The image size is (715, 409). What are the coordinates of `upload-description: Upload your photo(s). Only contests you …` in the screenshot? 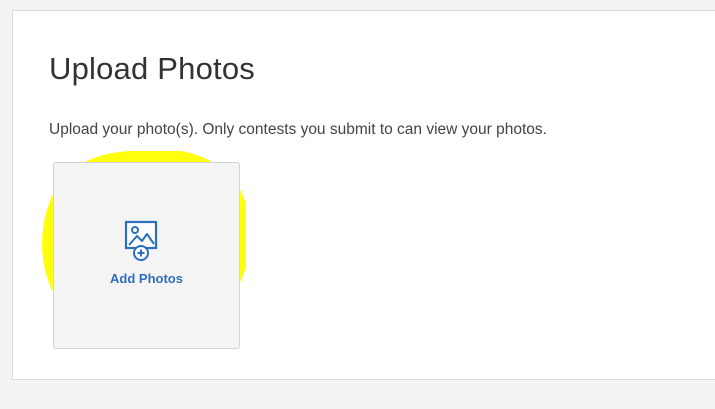 It's located at (298, 129).